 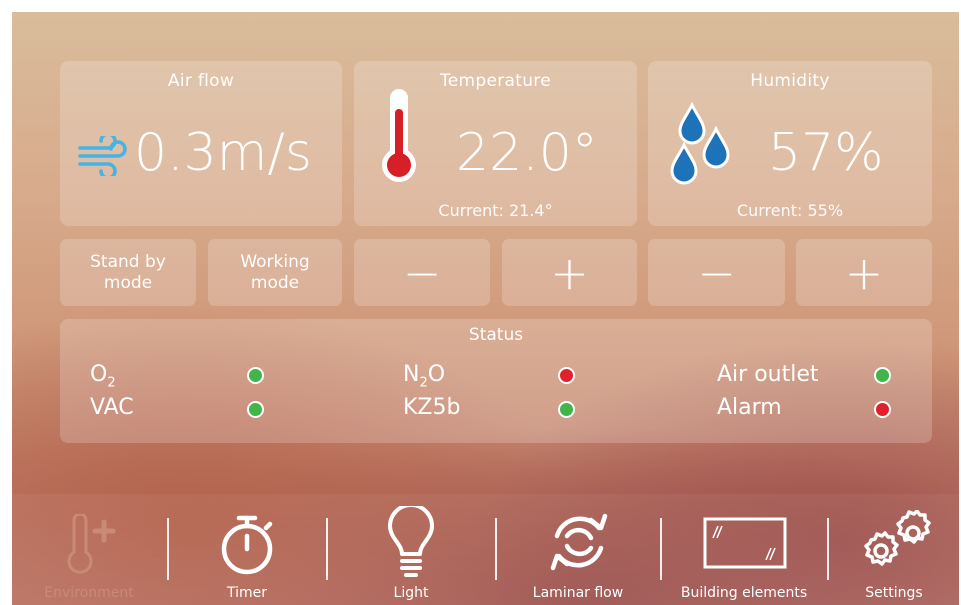 What do you see at coordinates (255, 409) in the screenshot?
I see `status-indicator-vac` at bounding box center [255, 409].